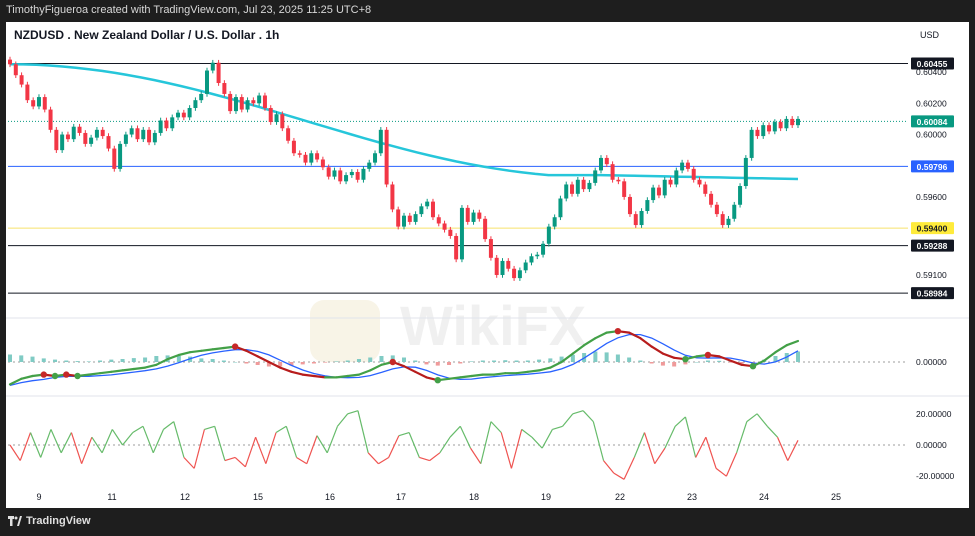 Image resolution: width=975 pixels, height=536 pixels. Describe the element at coordinates (764, 497) in the screenshot. I see `time-tick-10: 24` at that location.